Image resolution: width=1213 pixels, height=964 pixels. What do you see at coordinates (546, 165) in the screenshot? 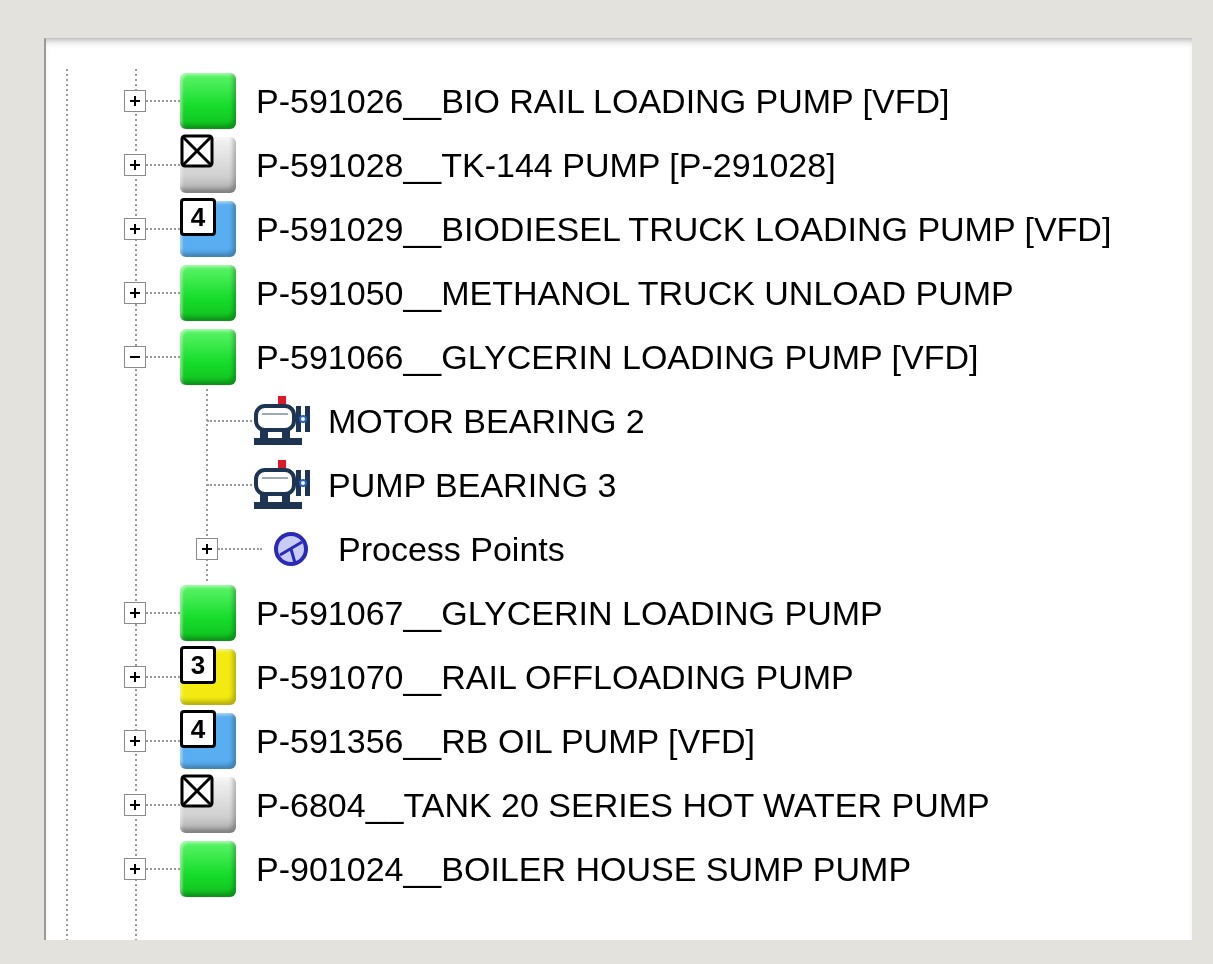
I see `tree-item: P-591028__TK-144 PUMP [P-291028]` at bounding box center [546, 165].